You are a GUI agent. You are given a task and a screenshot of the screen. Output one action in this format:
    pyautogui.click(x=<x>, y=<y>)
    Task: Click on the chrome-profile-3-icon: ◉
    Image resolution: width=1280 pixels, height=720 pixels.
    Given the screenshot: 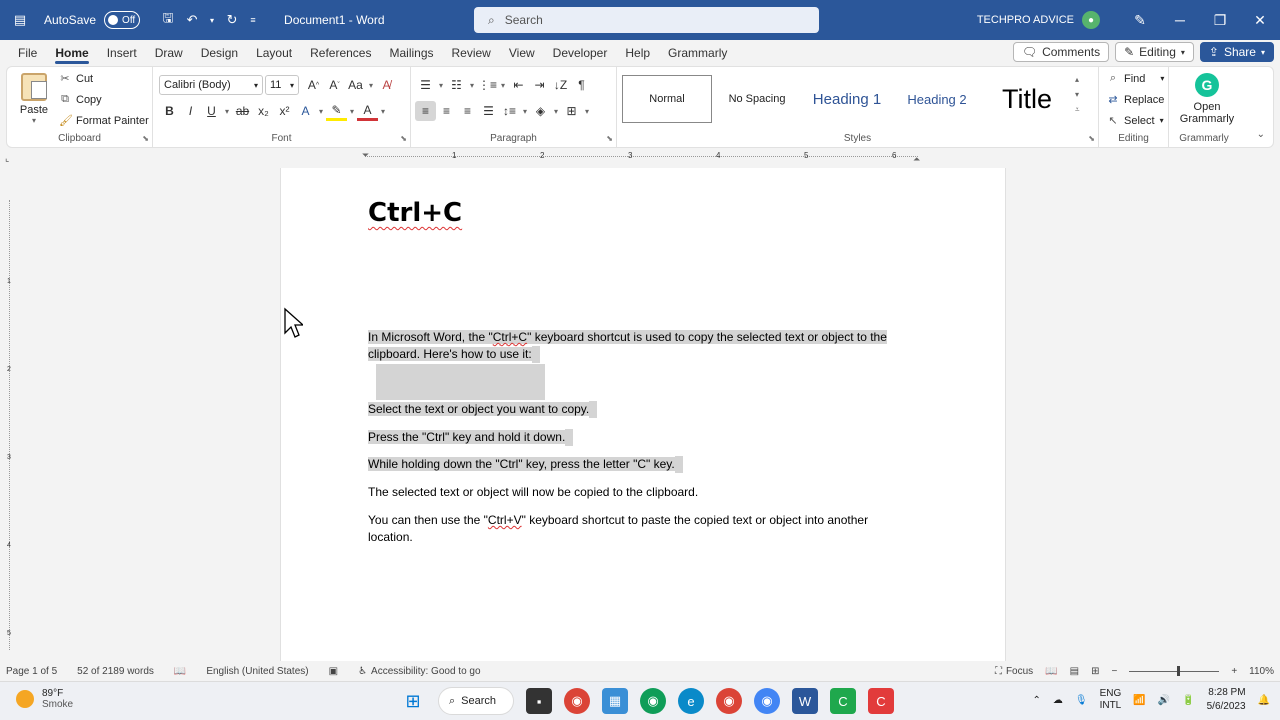 What is the action you would take?
    pyautogui.click(x=767, y=701)
    